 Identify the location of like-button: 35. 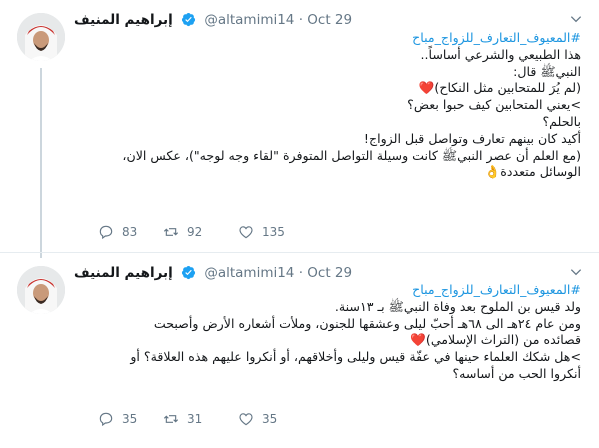
(257, 419).